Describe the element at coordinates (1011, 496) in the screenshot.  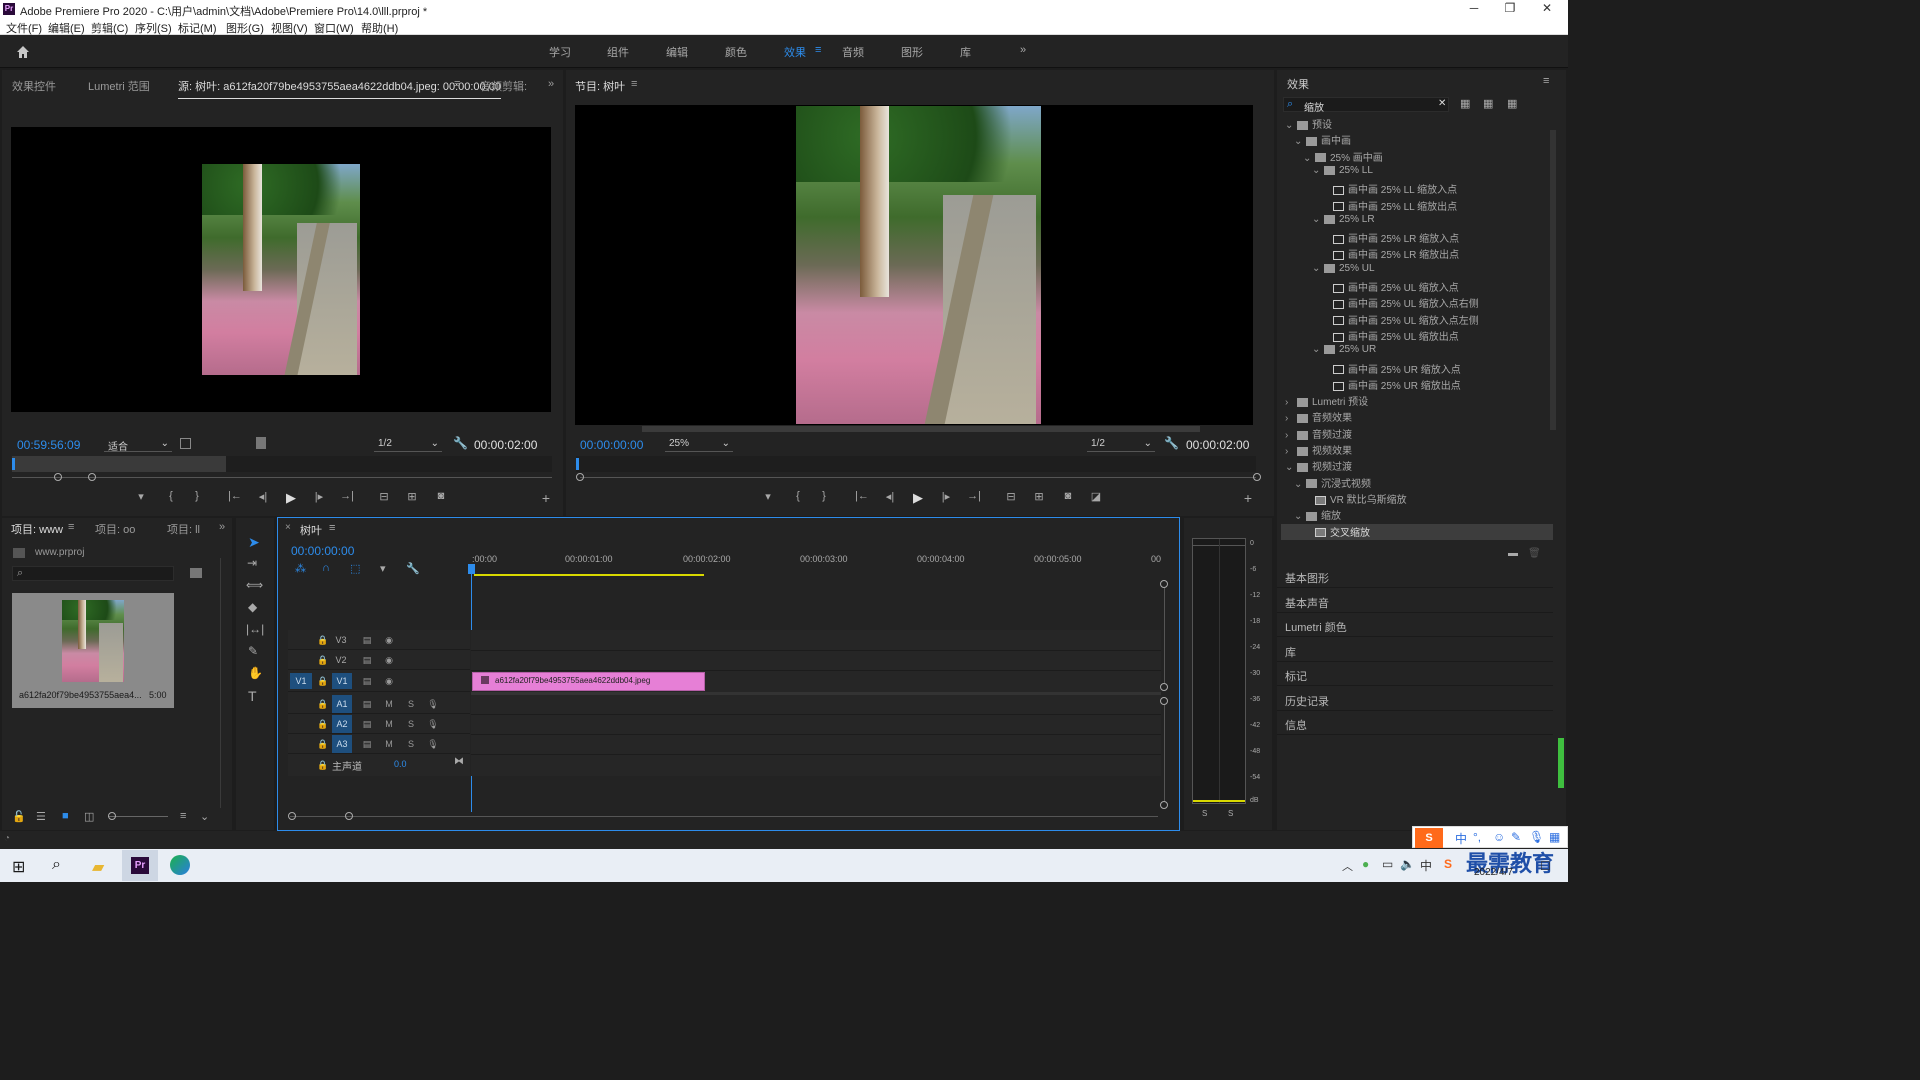
I see `lift-icon: ⊟` at that location.